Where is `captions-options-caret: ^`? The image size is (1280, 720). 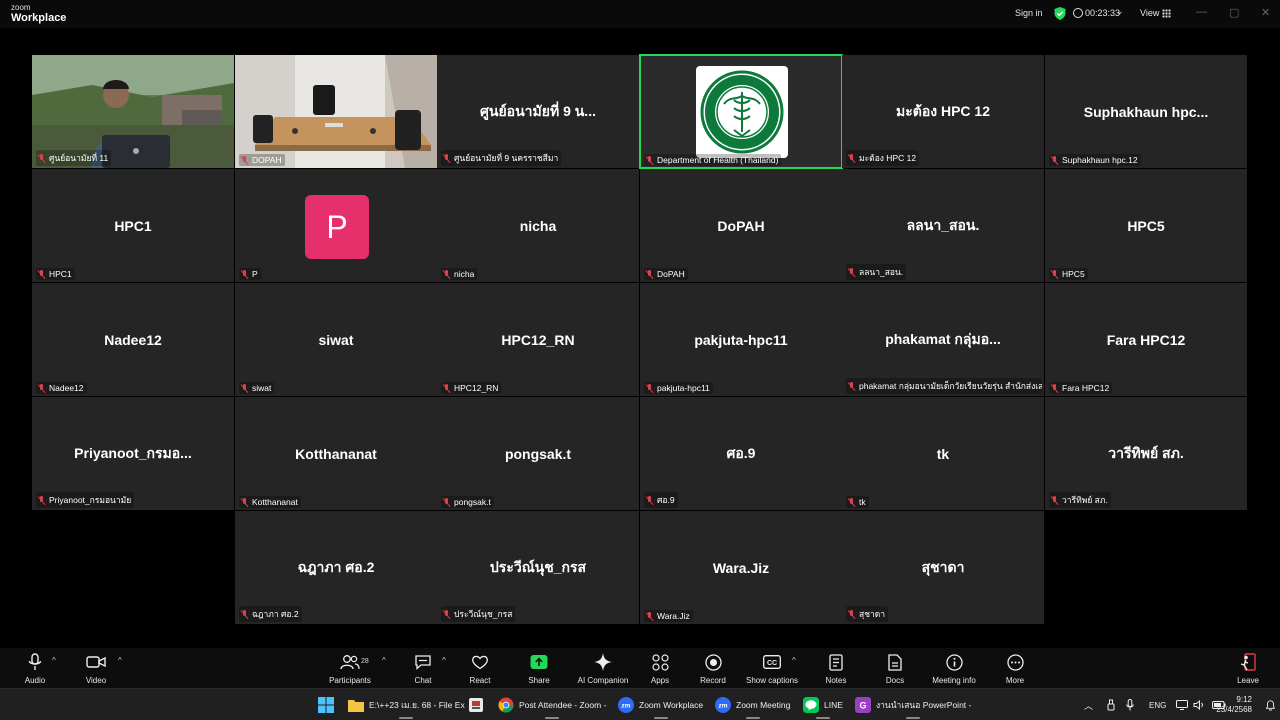 captions-options-caret: ^ is located at coordinates (794, 660).